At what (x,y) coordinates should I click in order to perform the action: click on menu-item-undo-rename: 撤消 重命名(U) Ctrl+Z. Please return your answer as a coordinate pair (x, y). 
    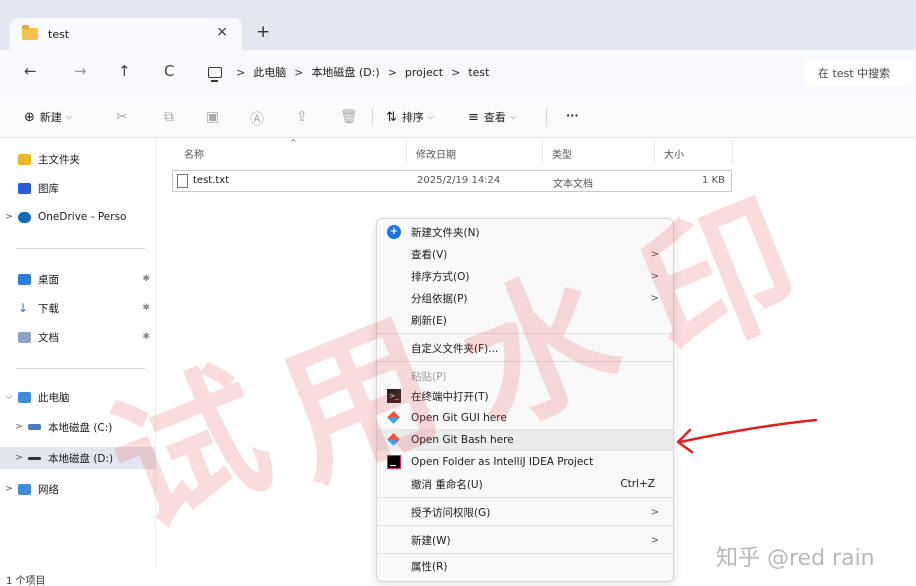
    Looking at the image, I should click on (525, 484).